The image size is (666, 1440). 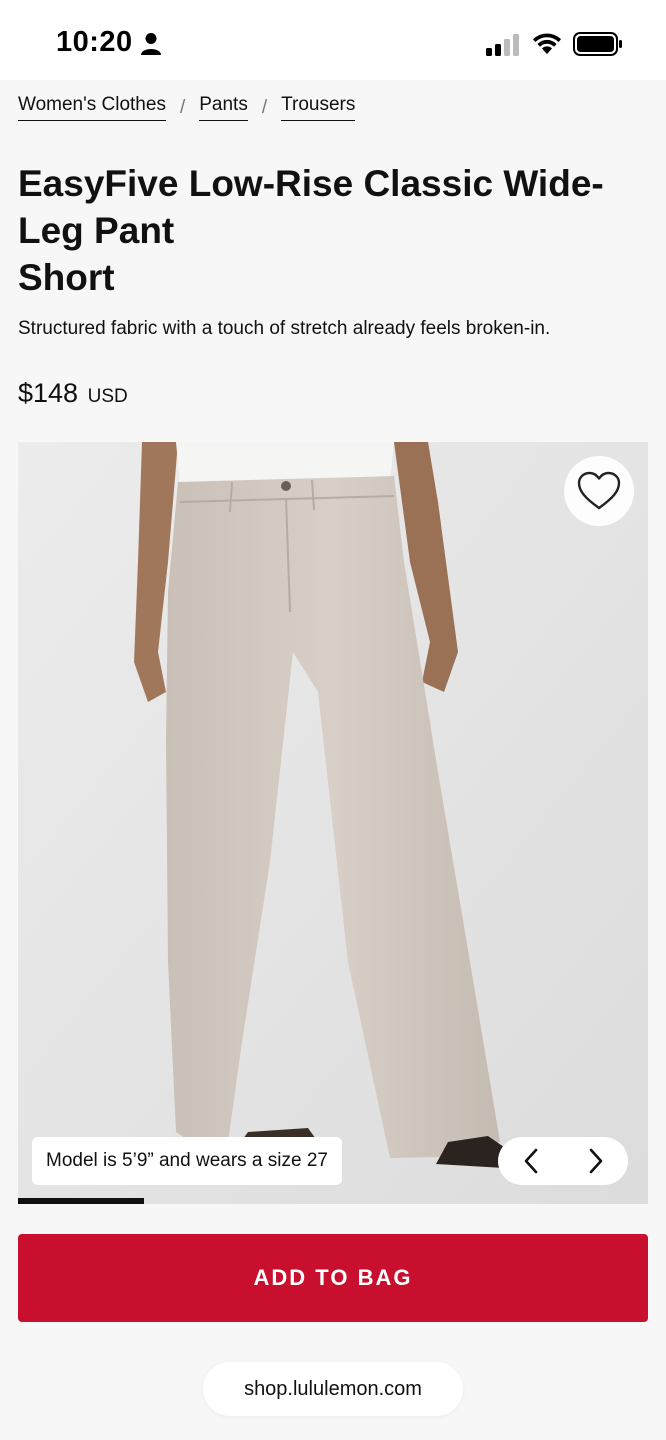 I want to click on product-price: $148 USD, so click(x=73, y=393).